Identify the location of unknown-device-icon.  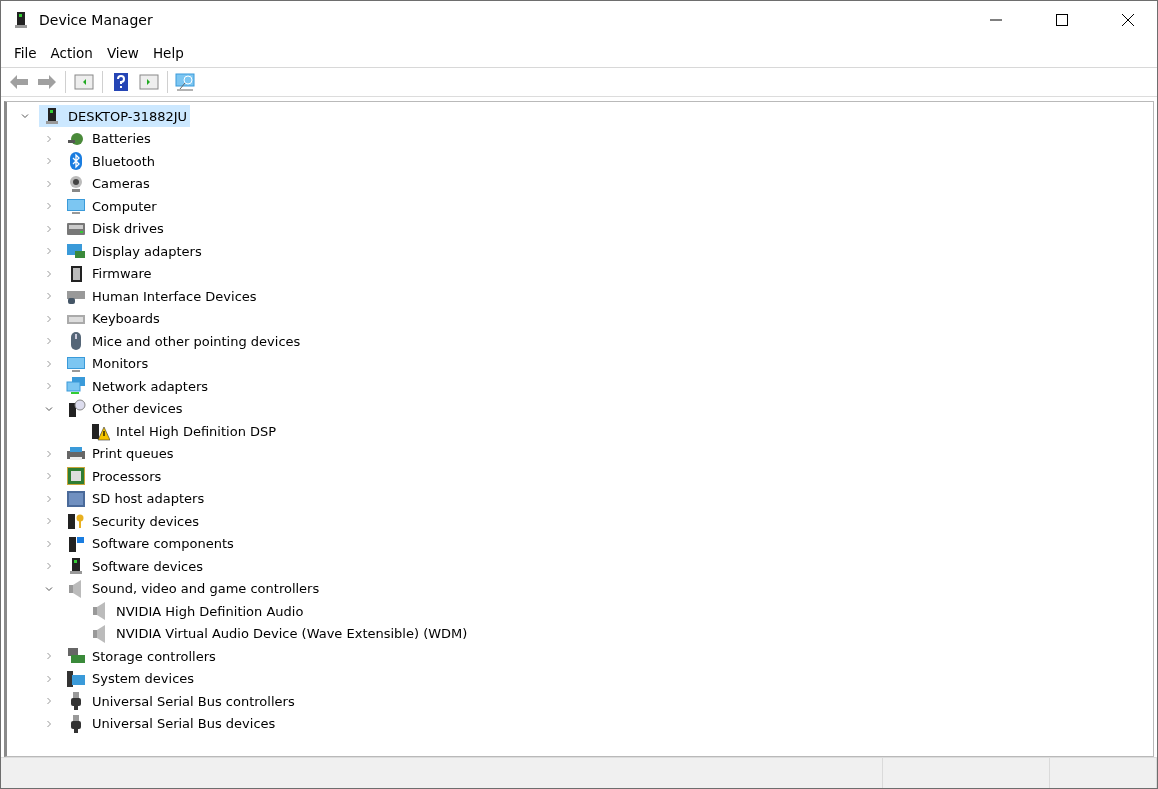
(76, 408).